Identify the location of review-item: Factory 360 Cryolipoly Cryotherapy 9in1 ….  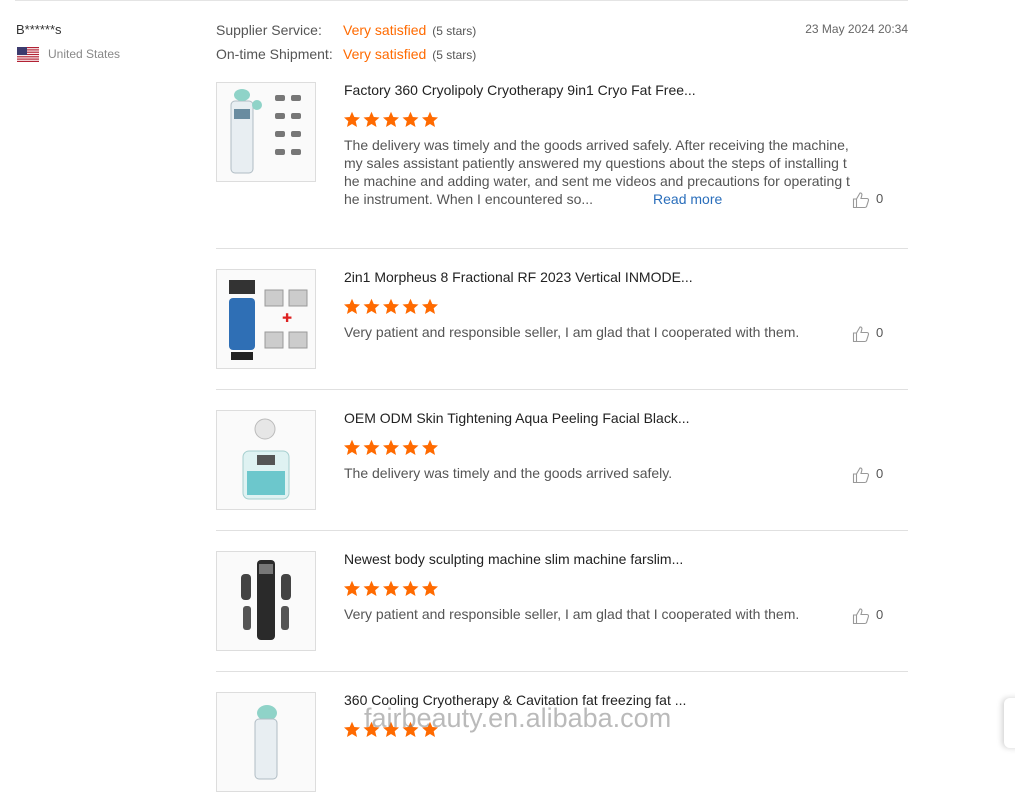
(562, 165).